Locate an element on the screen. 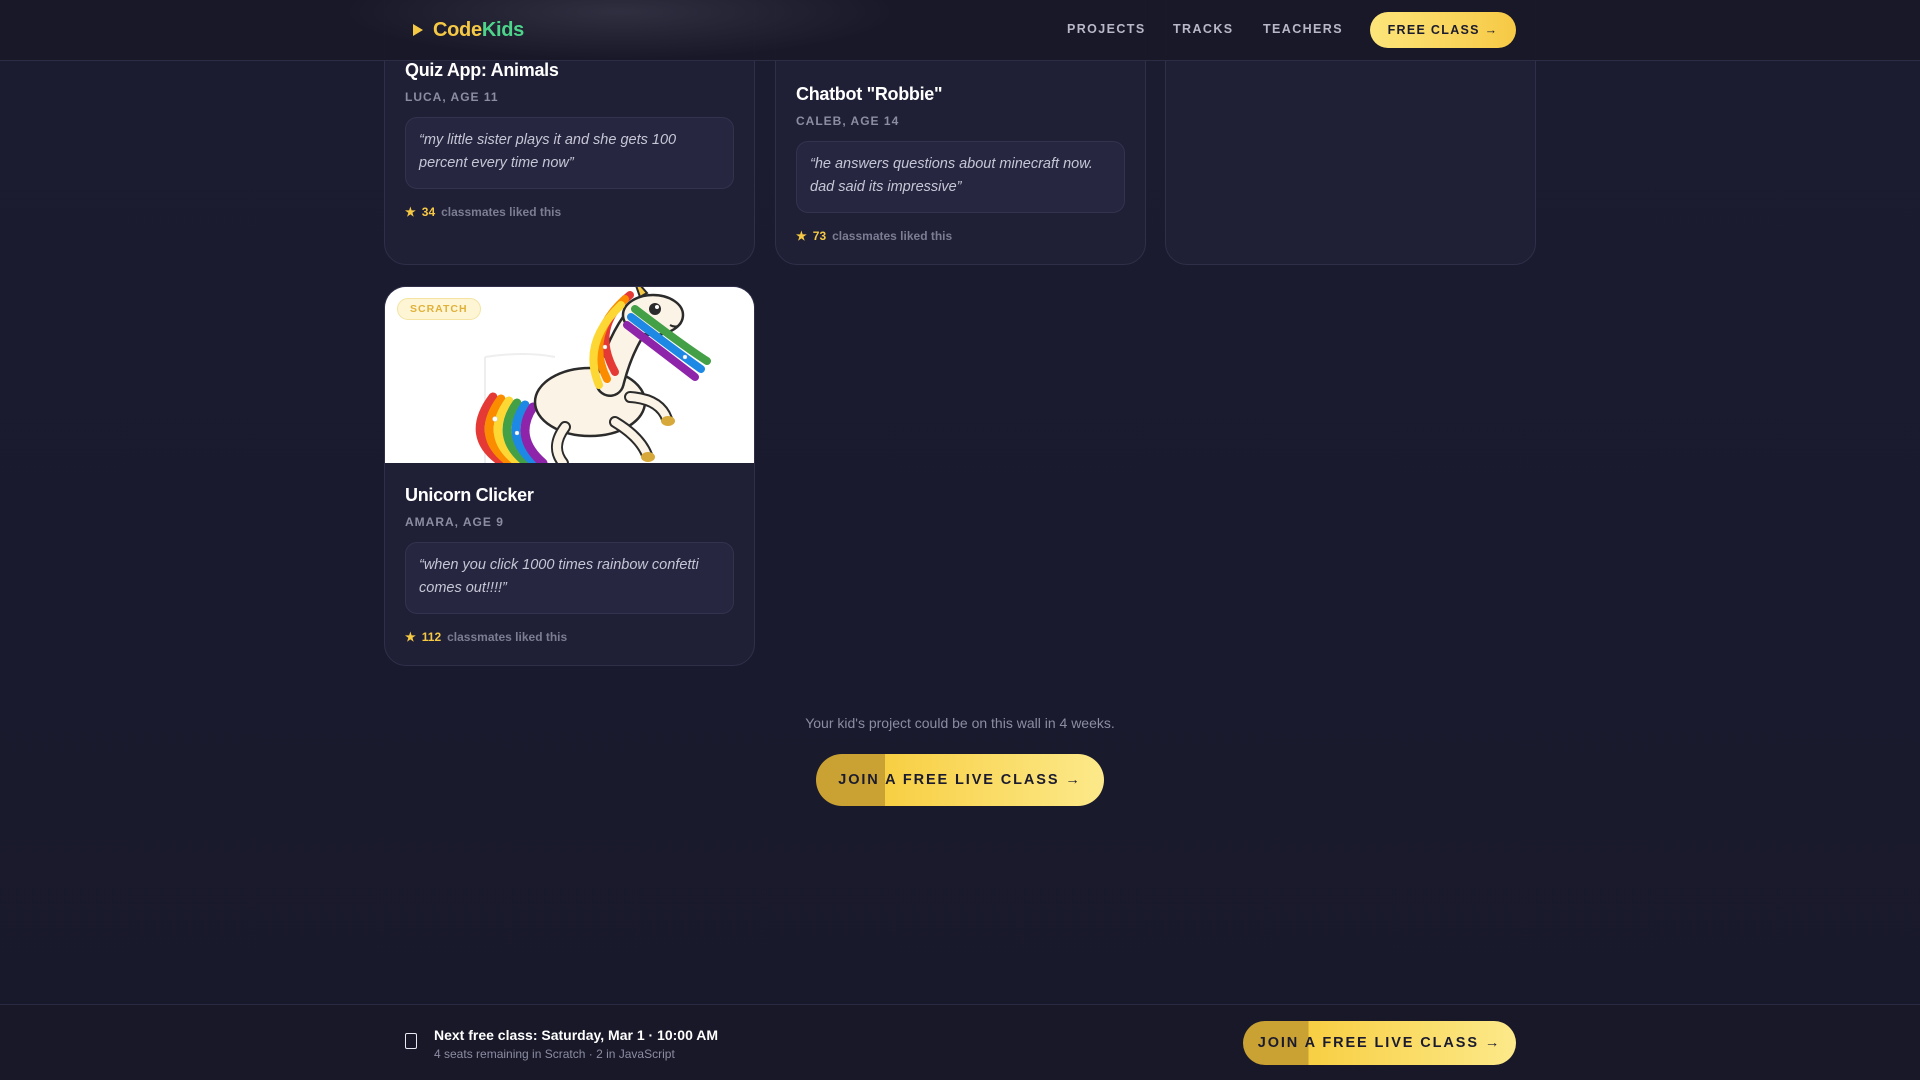 The width and height of the screenshot is (1920, 1080). project-likes: ★ 73 classmates liked this is located at coordinates (874, 236).